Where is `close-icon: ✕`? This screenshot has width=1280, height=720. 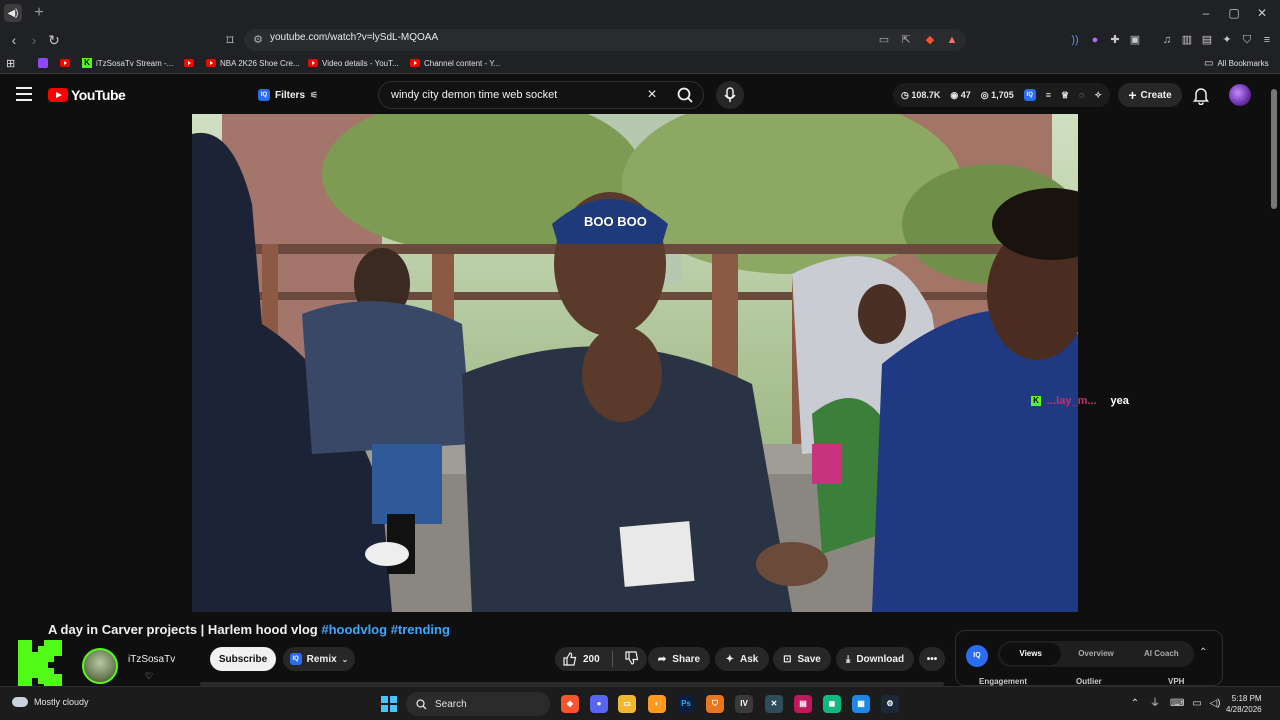
close-icon: ✕ is located at coordinates (1262, 13).